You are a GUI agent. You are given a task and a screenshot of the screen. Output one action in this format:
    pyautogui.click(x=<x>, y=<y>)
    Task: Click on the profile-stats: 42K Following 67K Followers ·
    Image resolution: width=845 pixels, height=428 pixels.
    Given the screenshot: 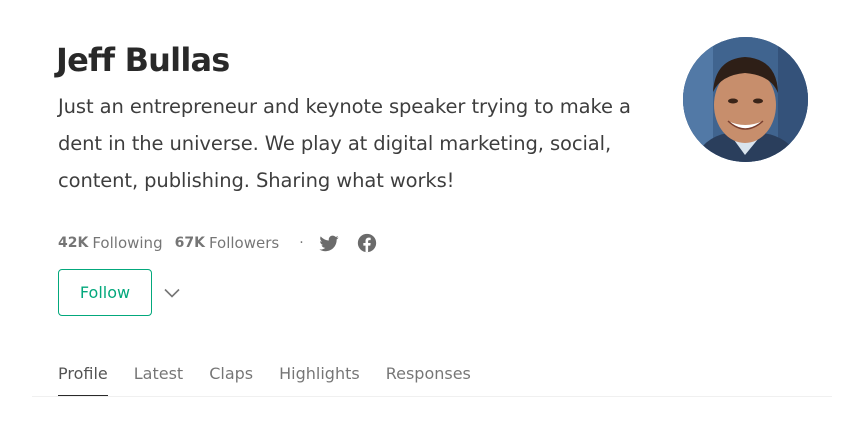 What is the action you would take?
    pyautogui.click(x=226, y=243)
    